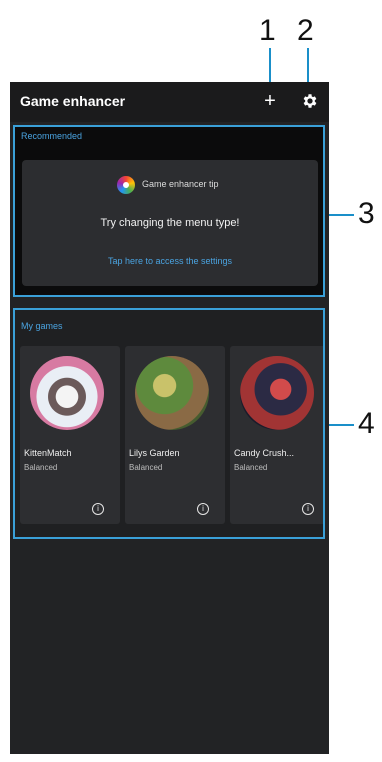 The image size is (382, 762). Describe the element at coordinates (310, 101) in the screenshot. I see `gear-icon` at that location.